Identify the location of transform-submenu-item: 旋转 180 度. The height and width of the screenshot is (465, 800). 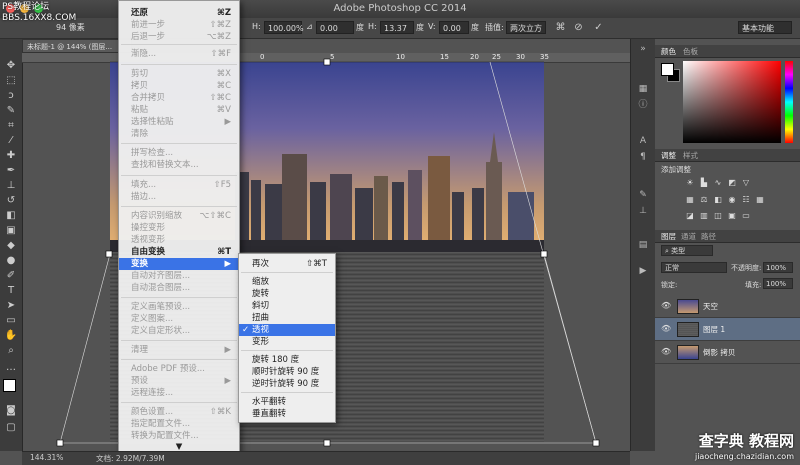
(287, 360).